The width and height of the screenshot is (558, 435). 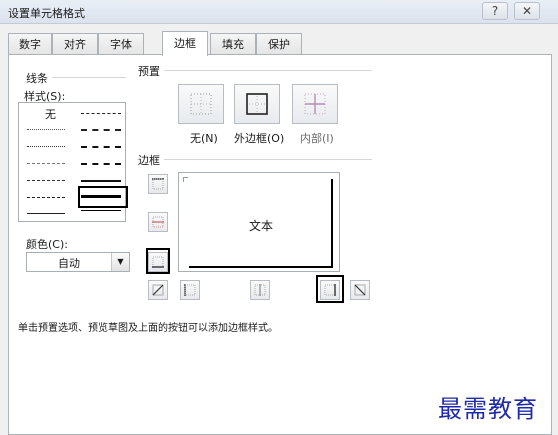 I want to click on border-group-divider, so click(x=268, y=159).